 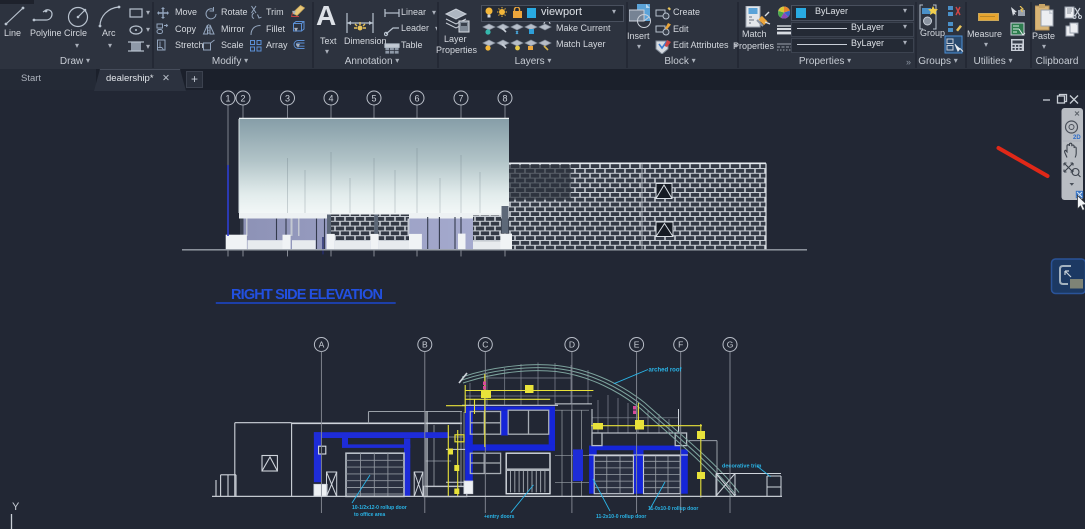 What do you see at coordinates (504, 99) in the screenshot?
I see `svg-text: 8` at bounding box center [504, 99].